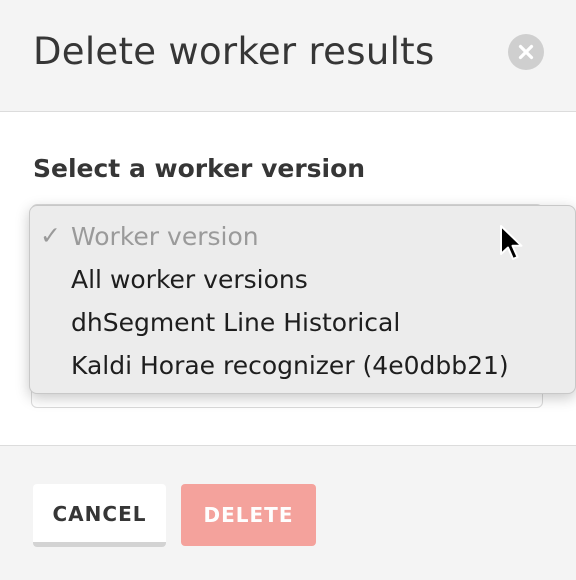 This screenshot has width=576, height=580. I want to click on close-button, so click(526, 52).